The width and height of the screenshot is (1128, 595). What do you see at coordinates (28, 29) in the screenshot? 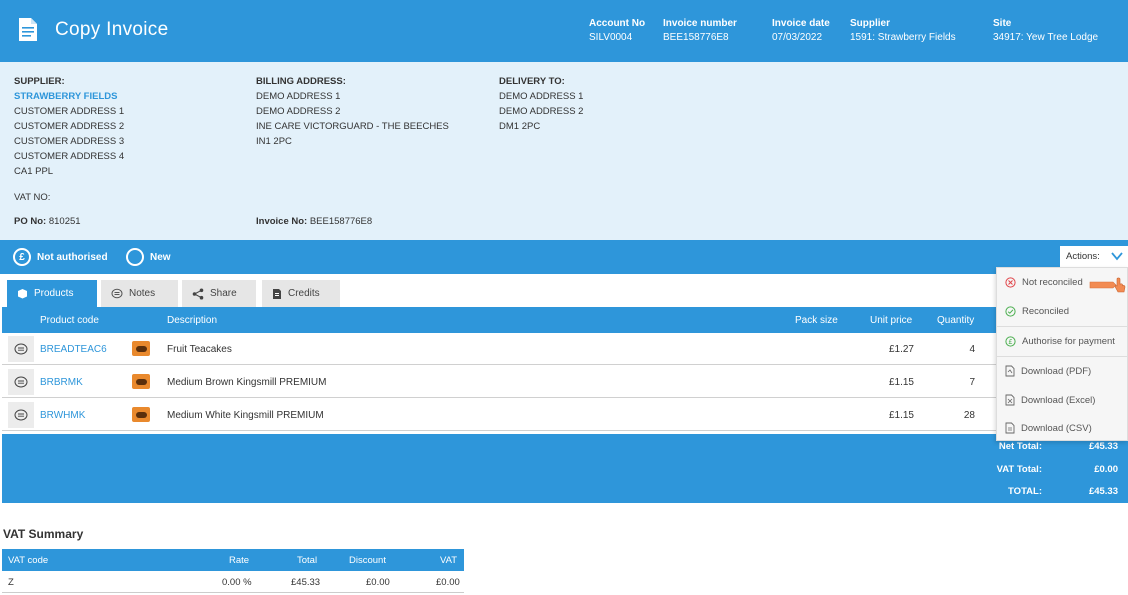
I see `document-icon` at bounding box center [28, 29].